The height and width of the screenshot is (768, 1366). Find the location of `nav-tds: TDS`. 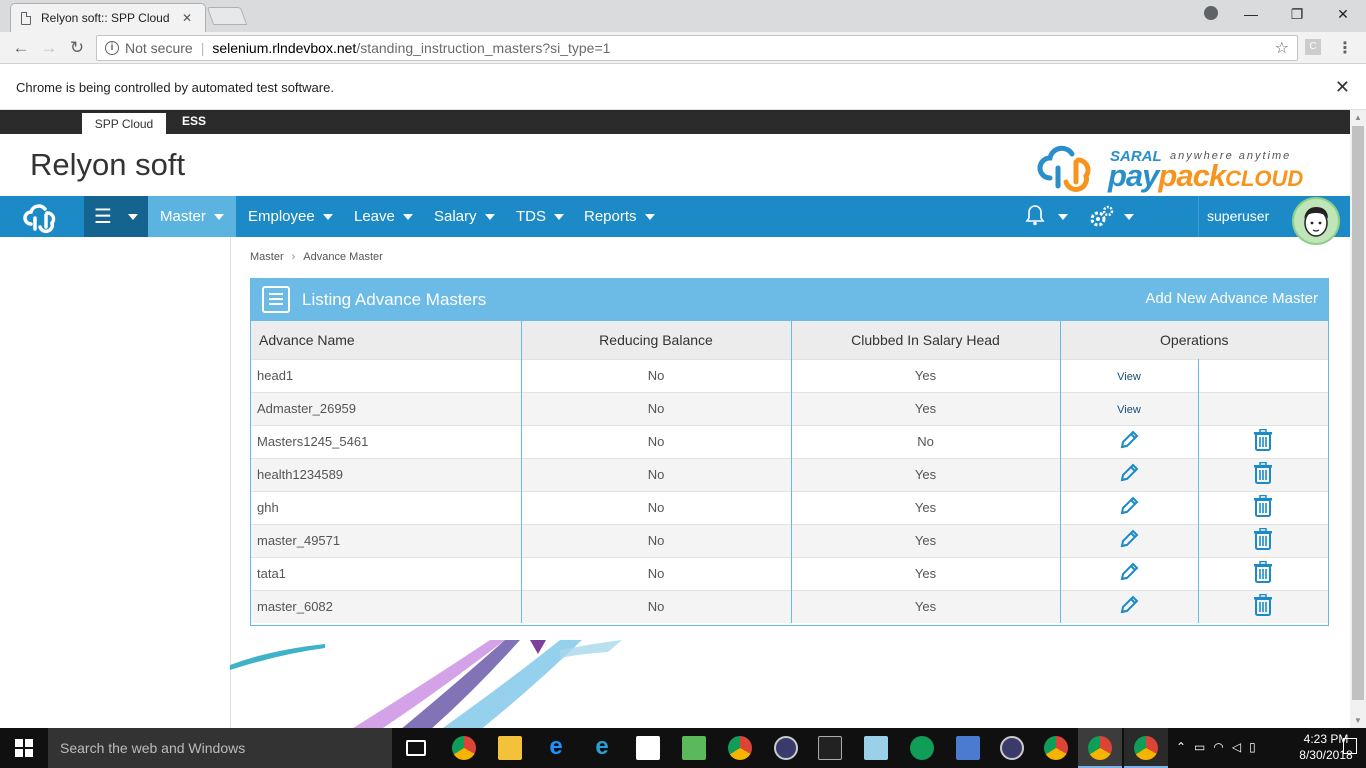

nav-tds: TDS is located at coordinates (540, 216).